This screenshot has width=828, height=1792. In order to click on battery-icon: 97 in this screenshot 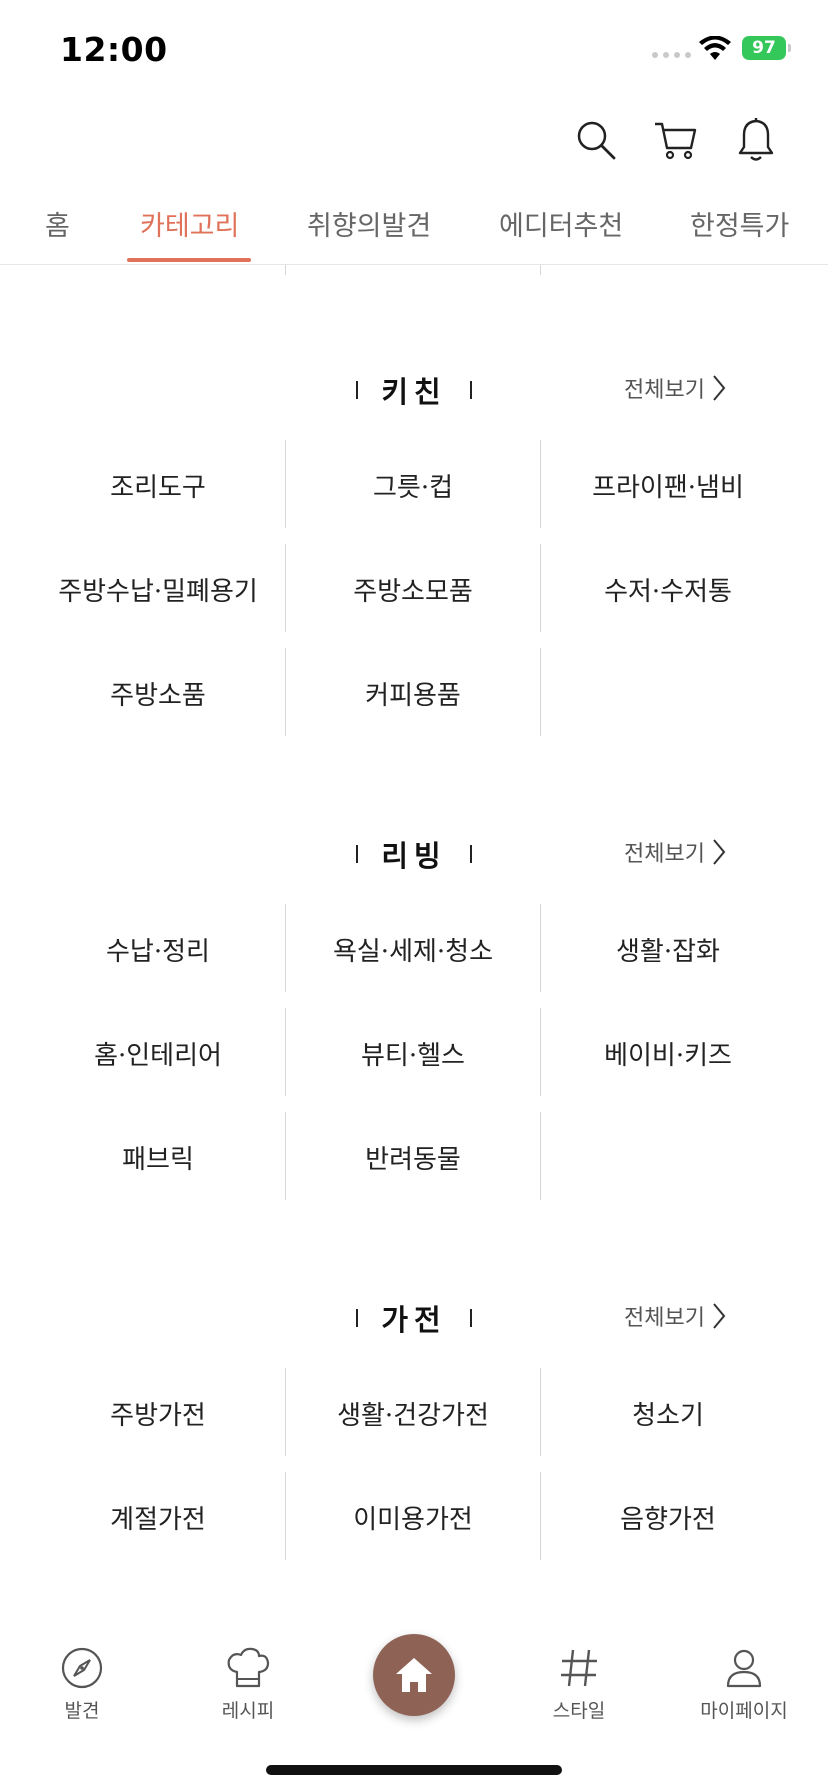, I will do `click(764, 48)`.